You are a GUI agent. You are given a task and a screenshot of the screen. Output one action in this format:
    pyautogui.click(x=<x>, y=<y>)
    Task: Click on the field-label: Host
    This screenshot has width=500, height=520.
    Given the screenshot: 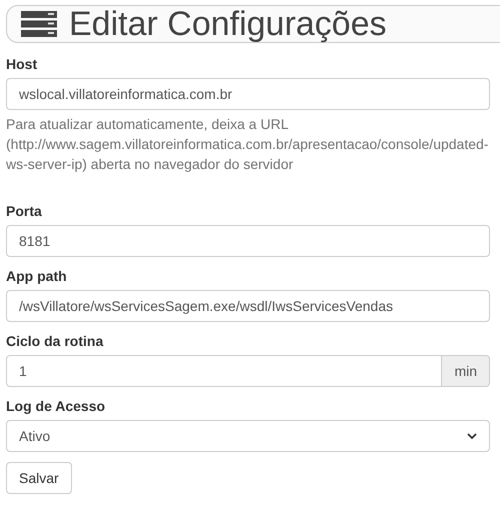 What is the action you would take?
    pyautogui.click(x=22, y=64)
    